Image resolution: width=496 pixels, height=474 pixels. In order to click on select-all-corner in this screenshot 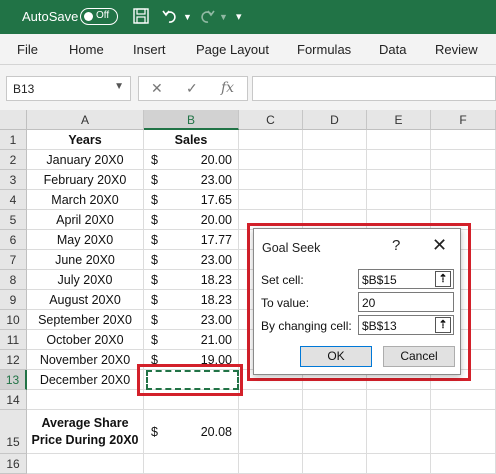, I will do `click(13, 120)`.